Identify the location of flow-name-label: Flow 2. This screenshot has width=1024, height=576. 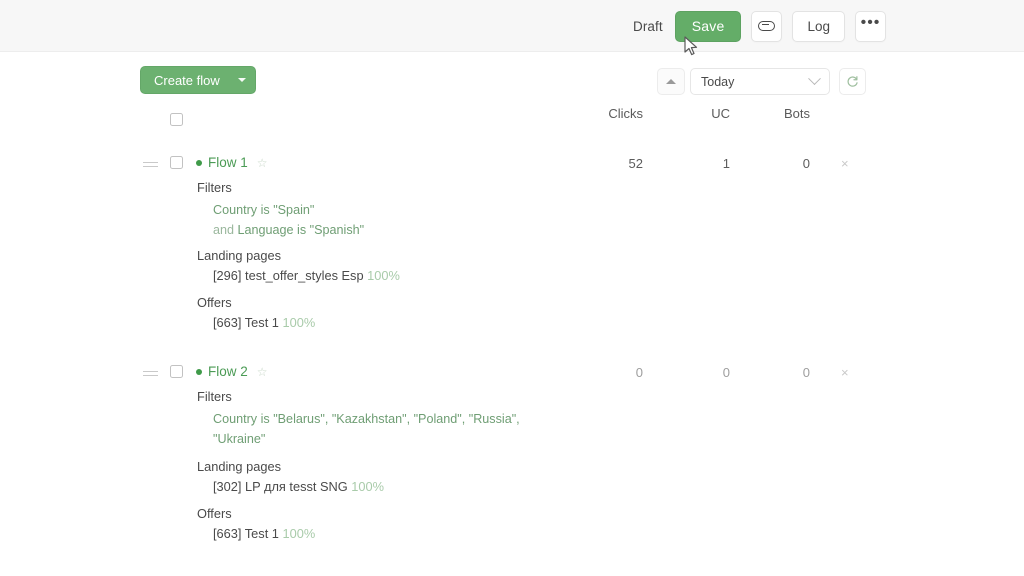
(228, 371).